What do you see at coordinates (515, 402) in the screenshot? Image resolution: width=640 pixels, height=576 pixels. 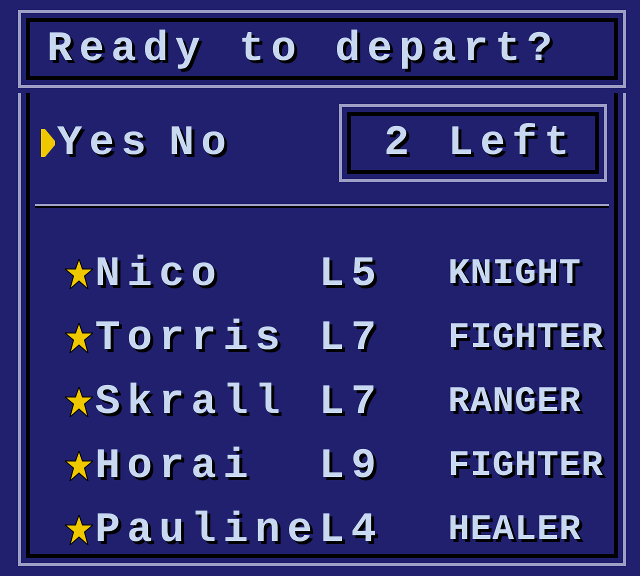 I see `member-class: RANGER` at bounding box center [515, 402].